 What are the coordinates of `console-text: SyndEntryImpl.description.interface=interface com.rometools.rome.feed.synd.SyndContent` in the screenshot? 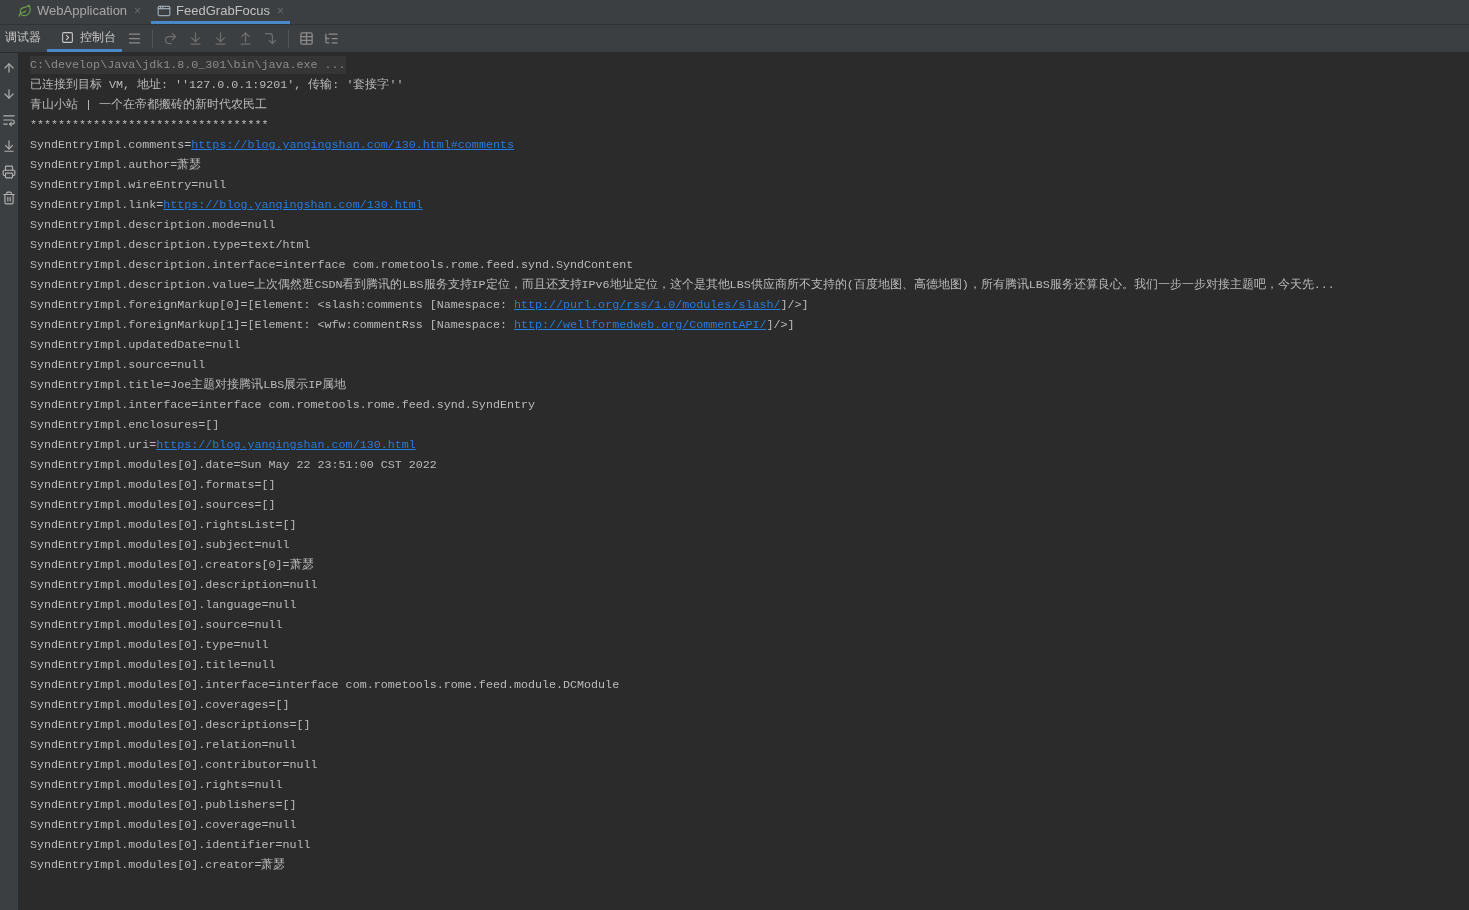 It's located at (332, 265).